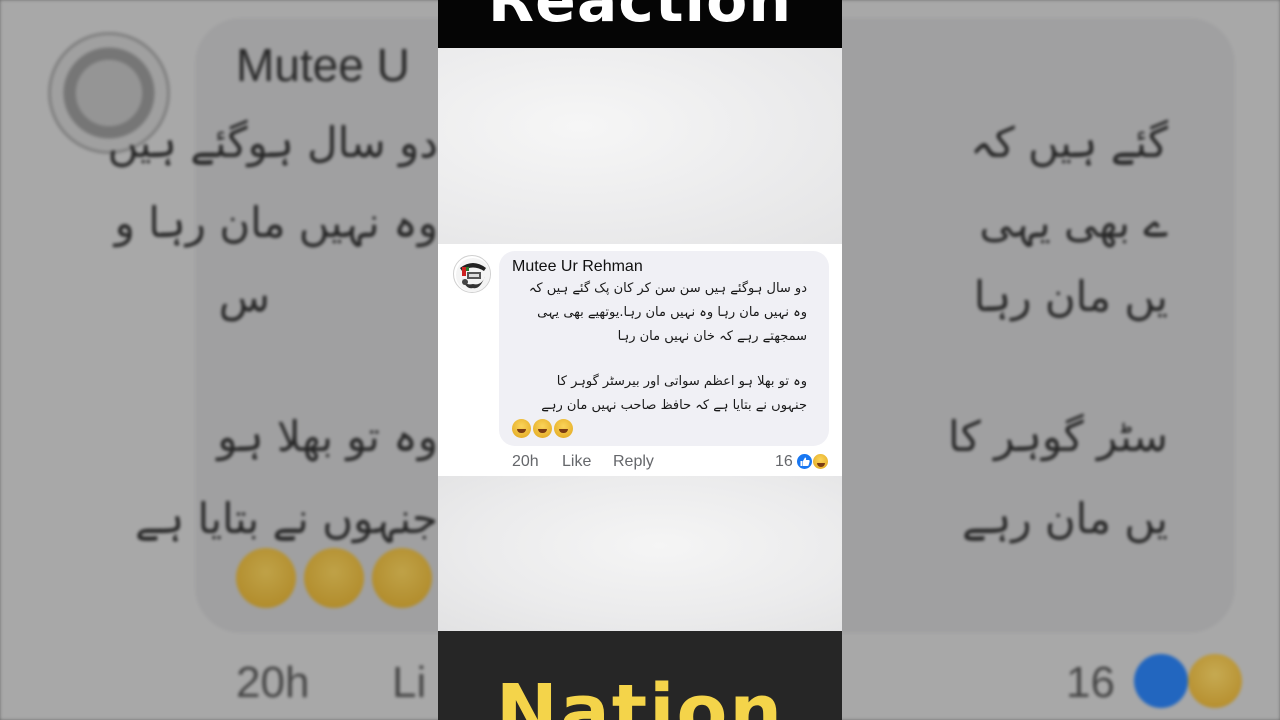 The height and width of the screenshot is (720, 1280). What do you see at coordinates (576, 462) in the screenshot?
I see `like-button: Like` at bounding box center [576, 462].